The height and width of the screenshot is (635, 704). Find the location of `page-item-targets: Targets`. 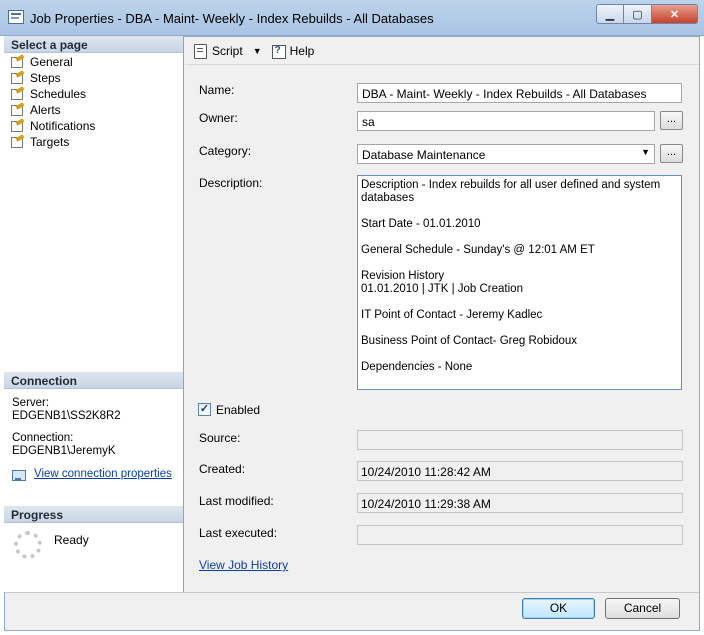

page-item-targets: Targets is located at coordinates (96, 142).